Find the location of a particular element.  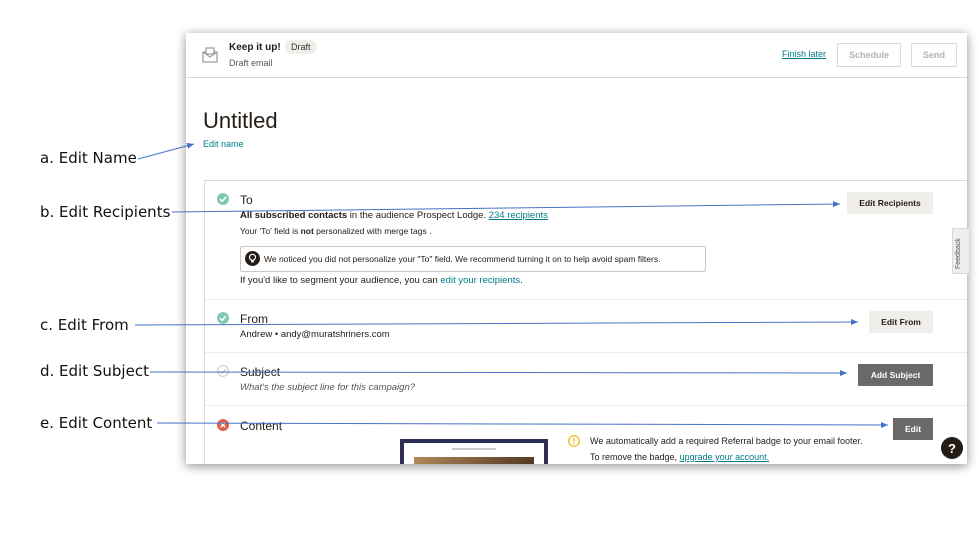

segment-note-b: . is located at coordinates (521, 280).